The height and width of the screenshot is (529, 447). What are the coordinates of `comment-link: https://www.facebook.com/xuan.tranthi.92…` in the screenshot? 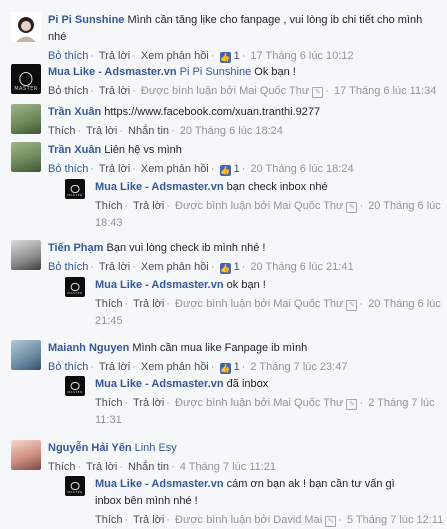 It's located at (212, 112).